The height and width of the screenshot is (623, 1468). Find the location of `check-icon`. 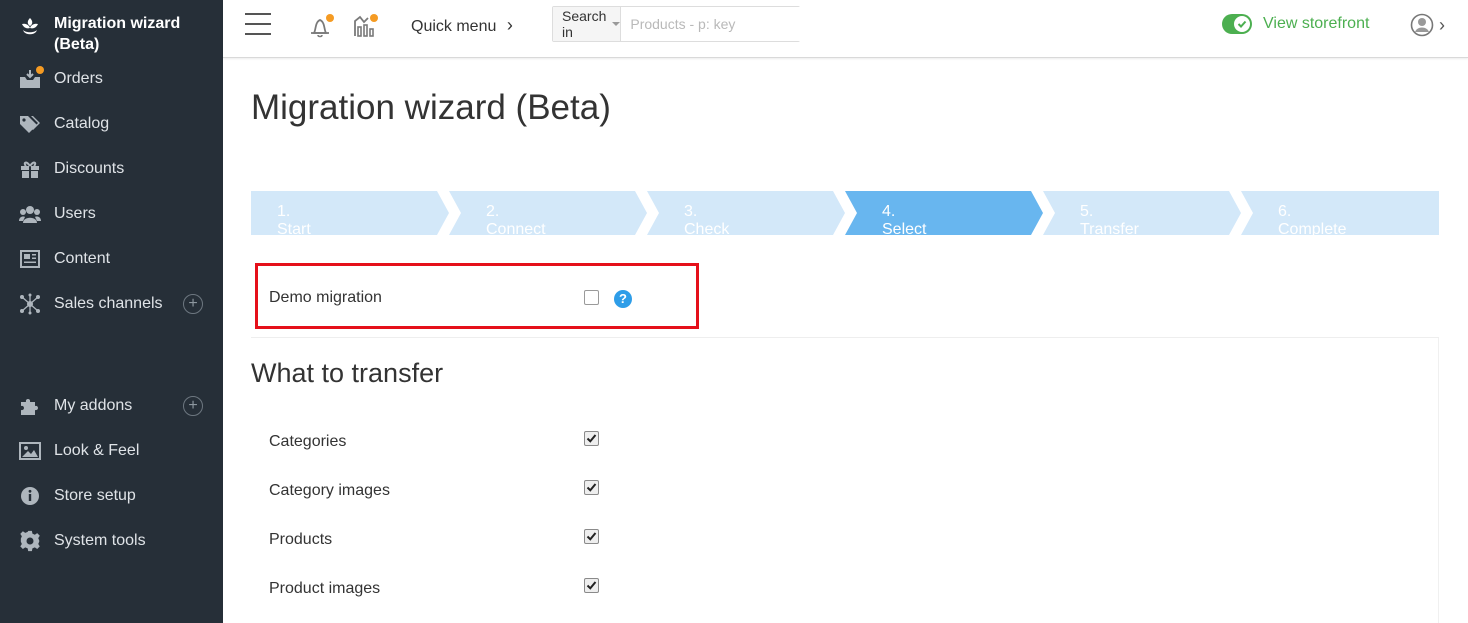

check-icon is located at coordinates (1242, 24).